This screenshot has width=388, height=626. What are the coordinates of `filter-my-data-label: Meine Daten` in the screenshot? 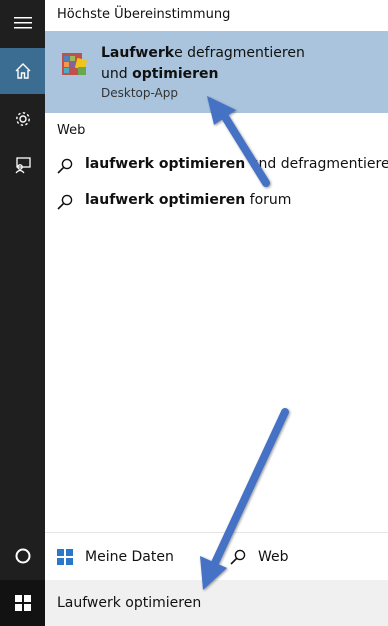 It's located at (129, 557).